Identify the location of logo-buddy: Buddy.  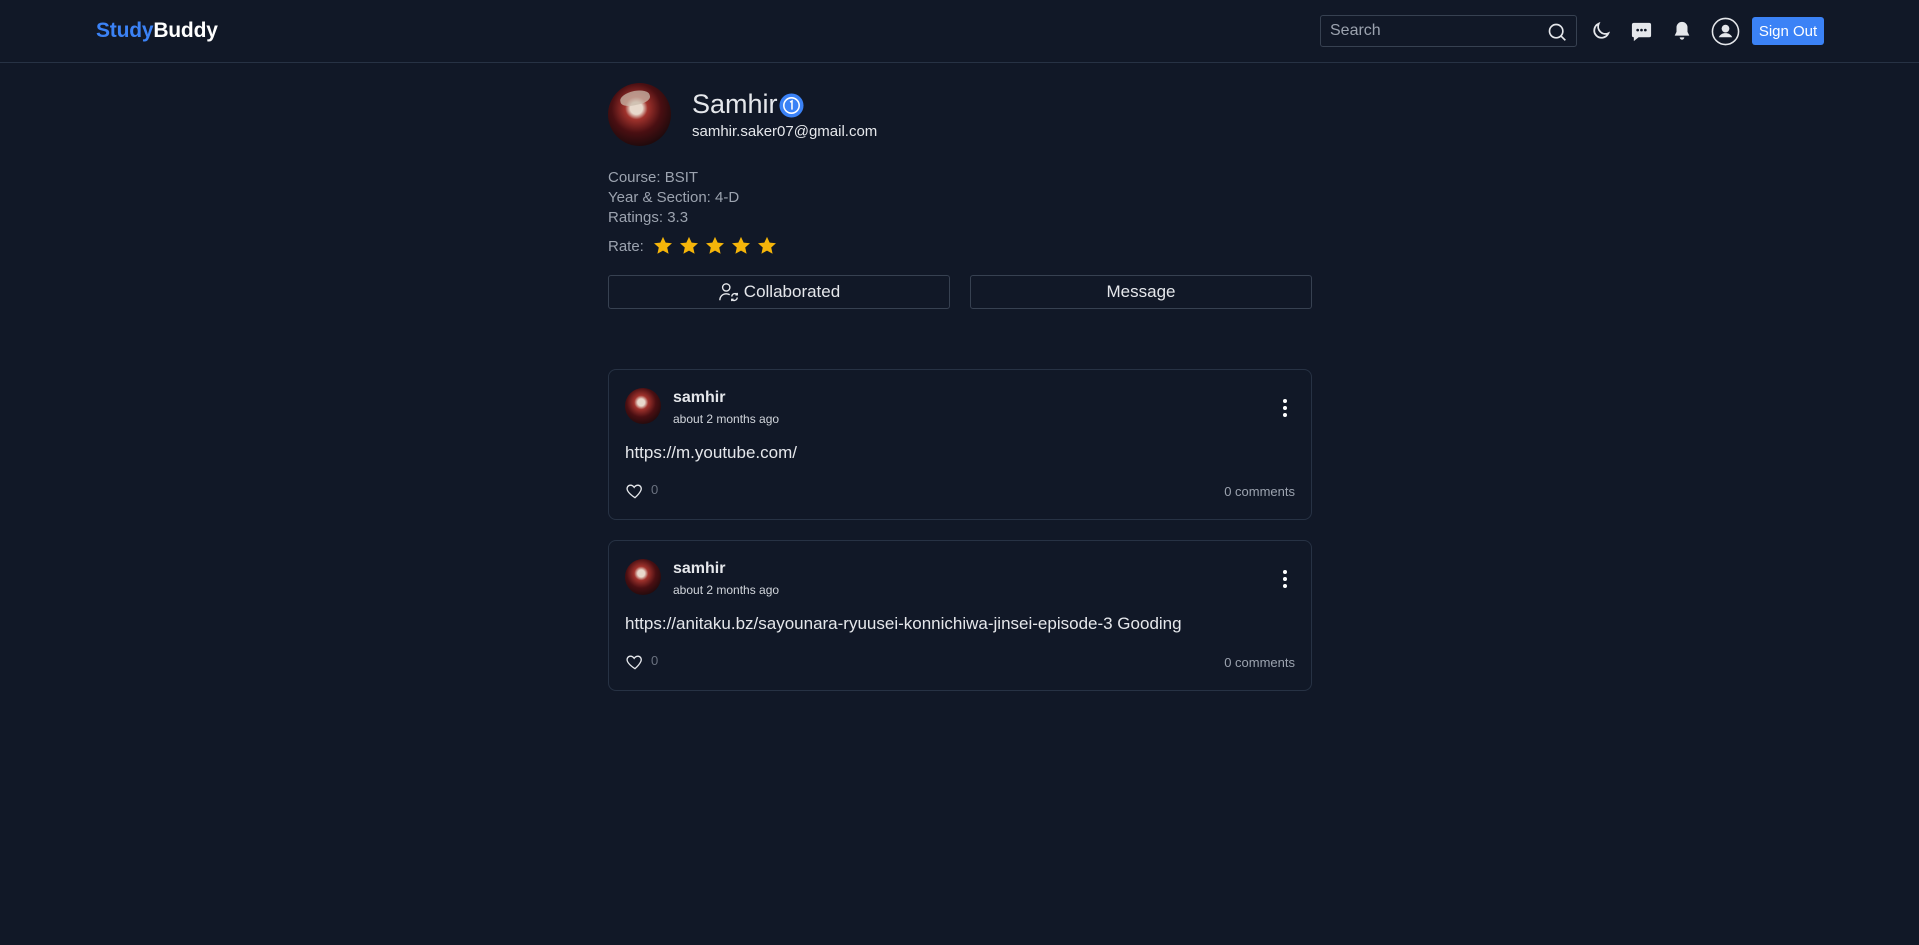
(185, 30).